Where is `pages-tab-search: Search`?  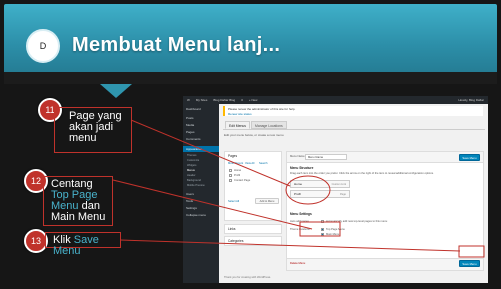 pages-tab-search: Search is located at coordinates (263, 163).